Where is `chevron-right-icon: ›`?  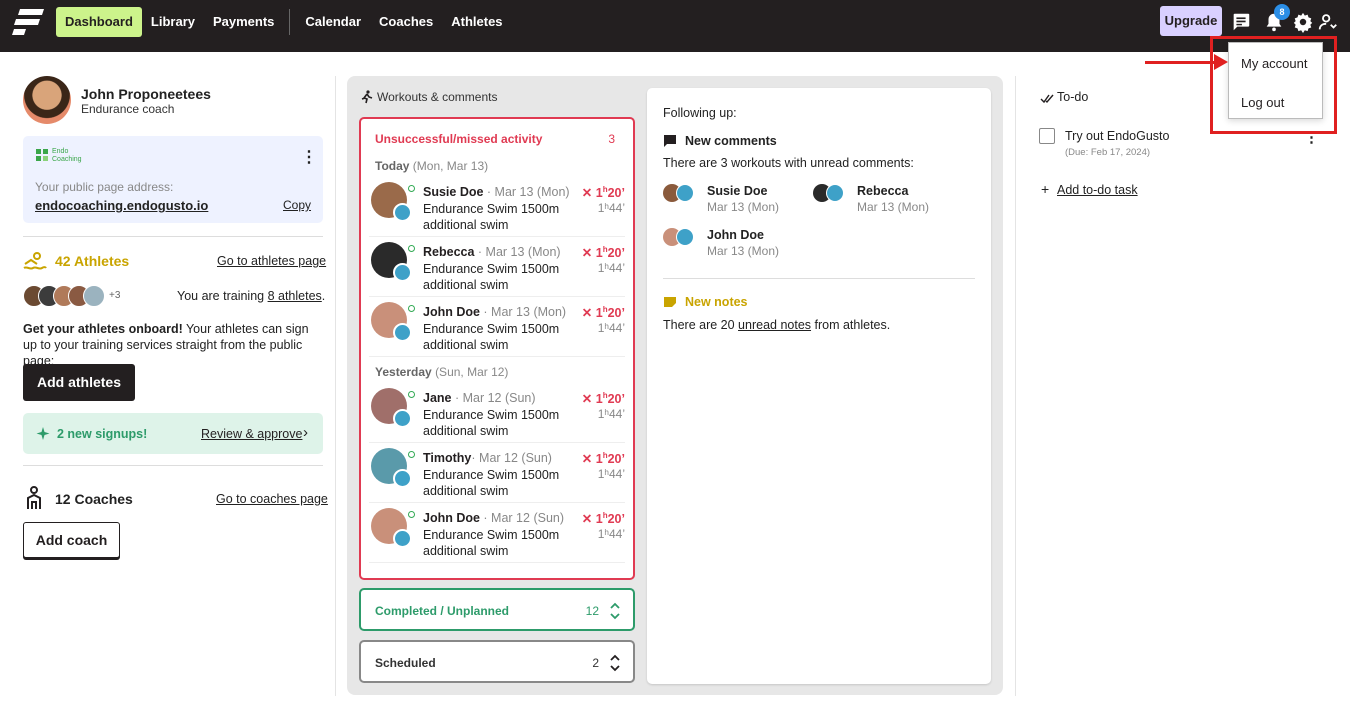
chevron-right-icon: › is located at coordinates (305, 432).